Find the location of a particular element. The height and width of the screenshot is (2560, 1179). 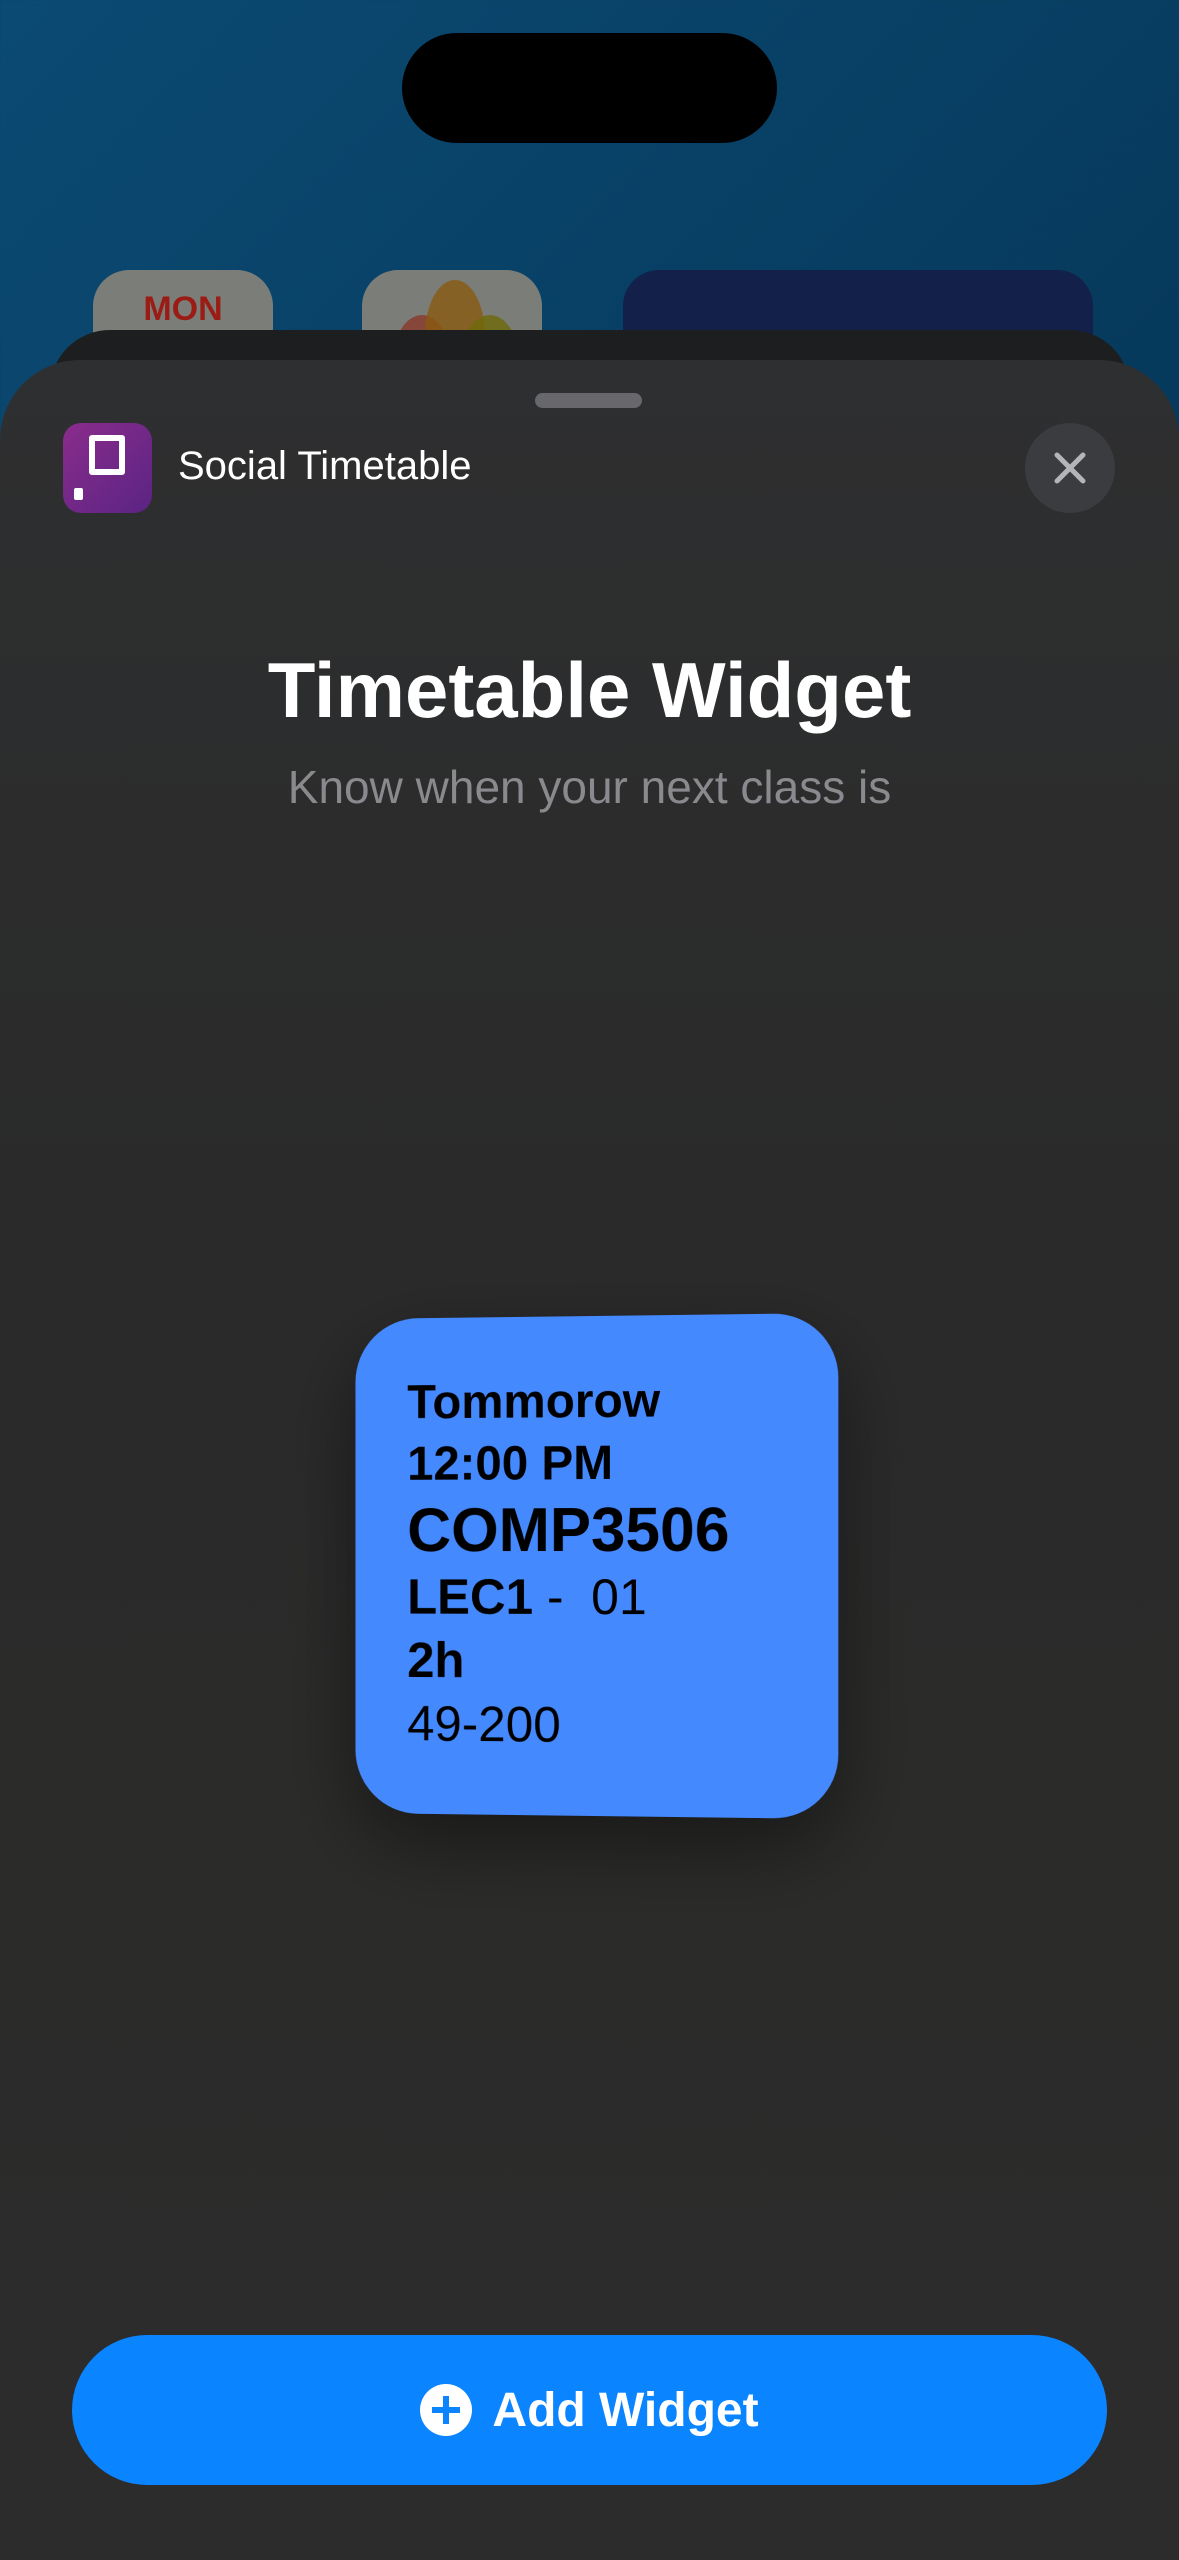

widget-activity-row: LEC1 - 01 is located at coordinates (622, 1597).